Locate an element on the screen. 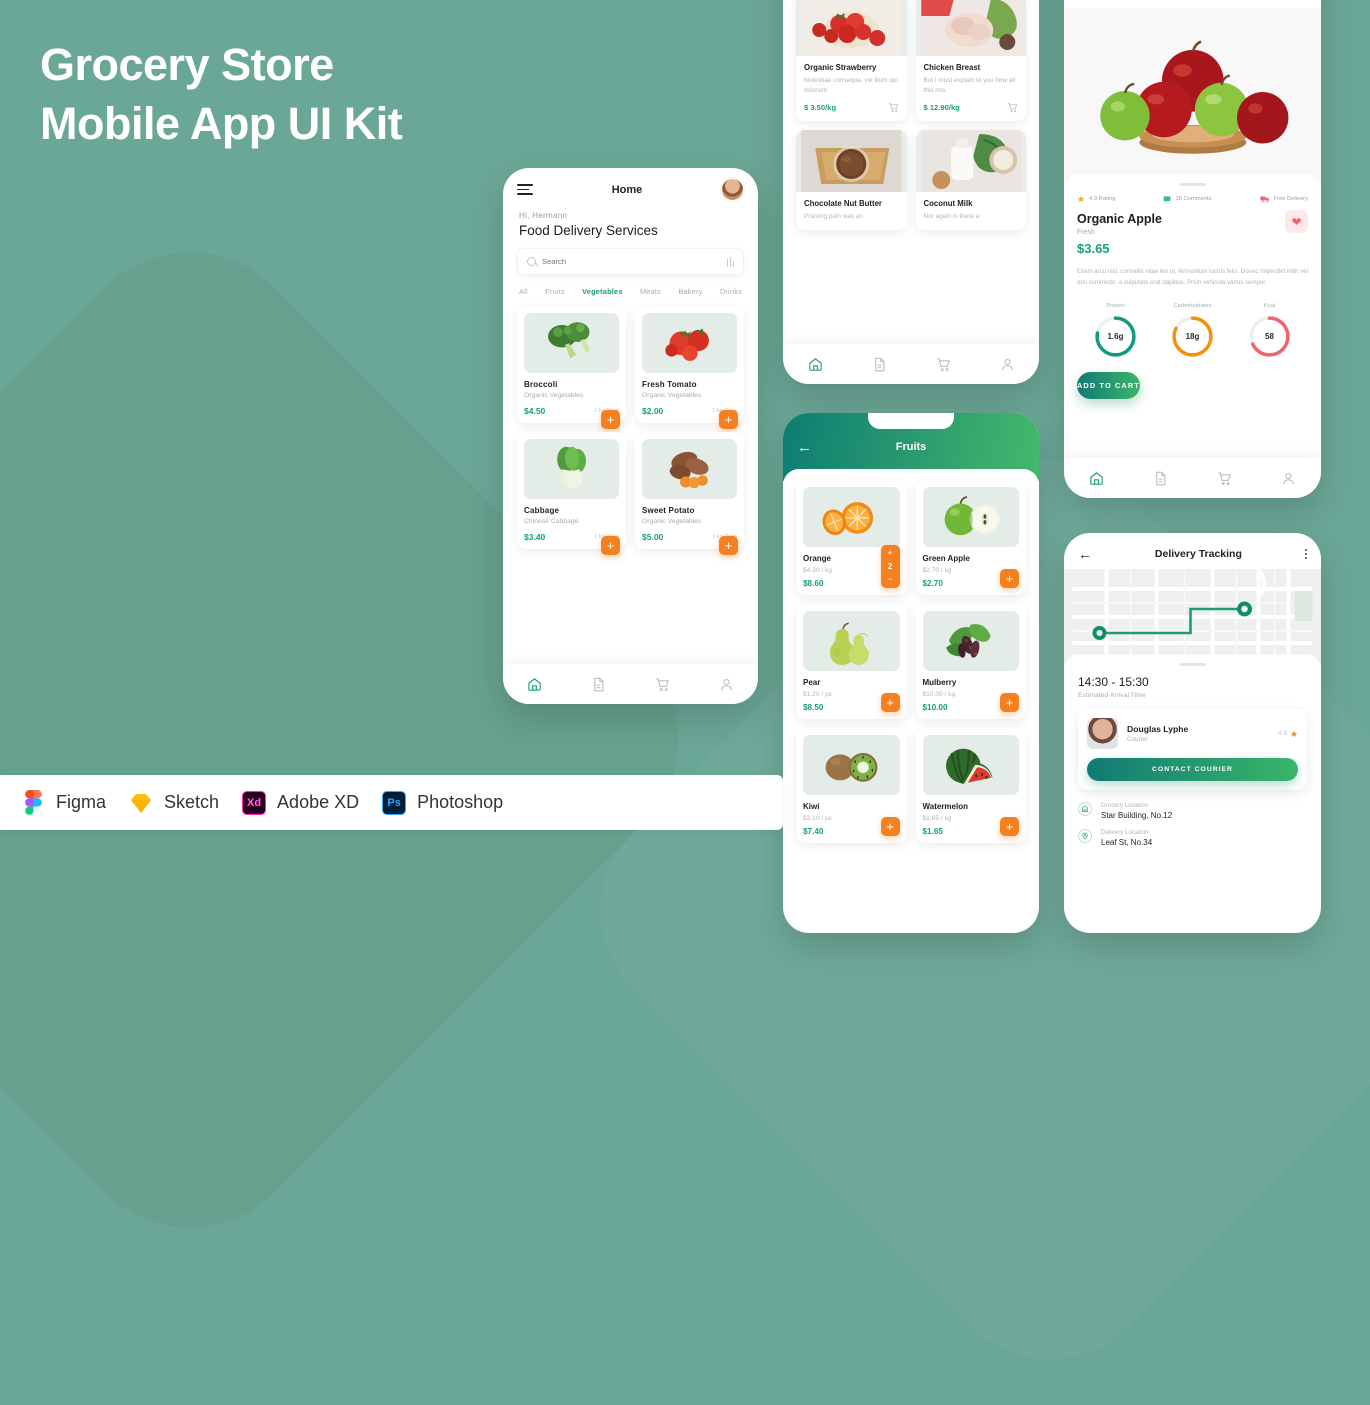 The height and width of the screenshot is (1405, 1370). product-card: Mulberry $10.00 / kg $10.00 + is located at coordinates (970, 661).